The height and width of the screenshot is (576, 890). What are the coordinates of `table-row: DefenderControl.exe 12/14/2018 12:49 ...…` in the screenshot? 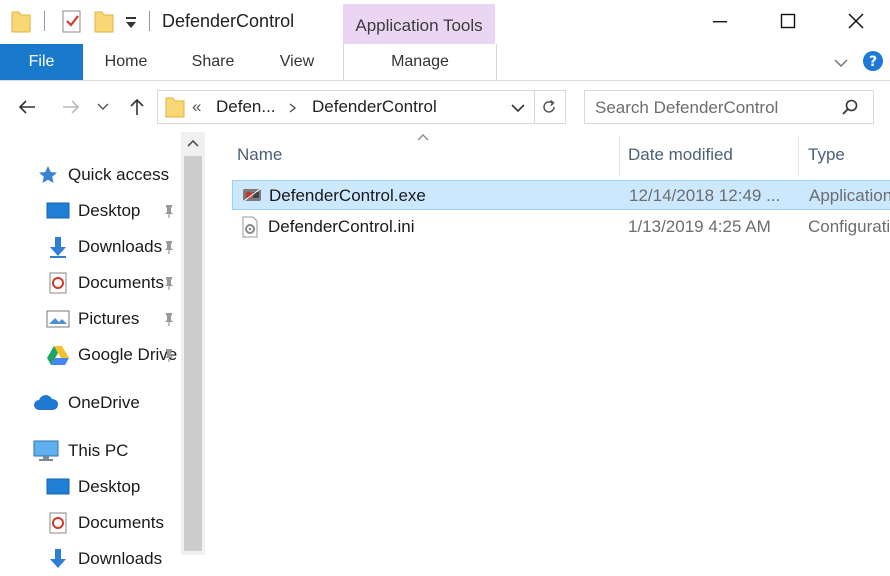 It's located at (561, 195).